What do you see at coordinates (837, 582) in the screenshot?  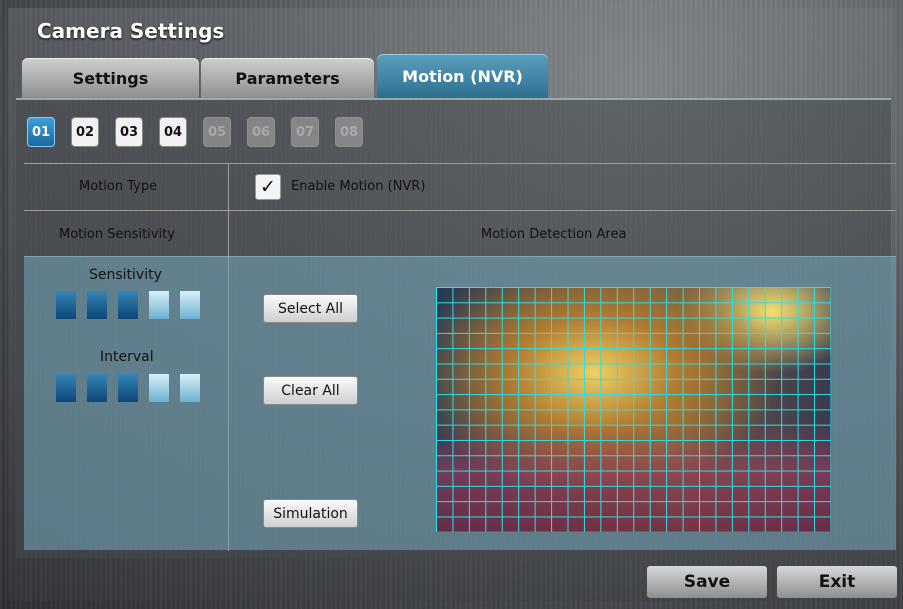 I see `exit-button: Exit` at bounding box center [837, 582].